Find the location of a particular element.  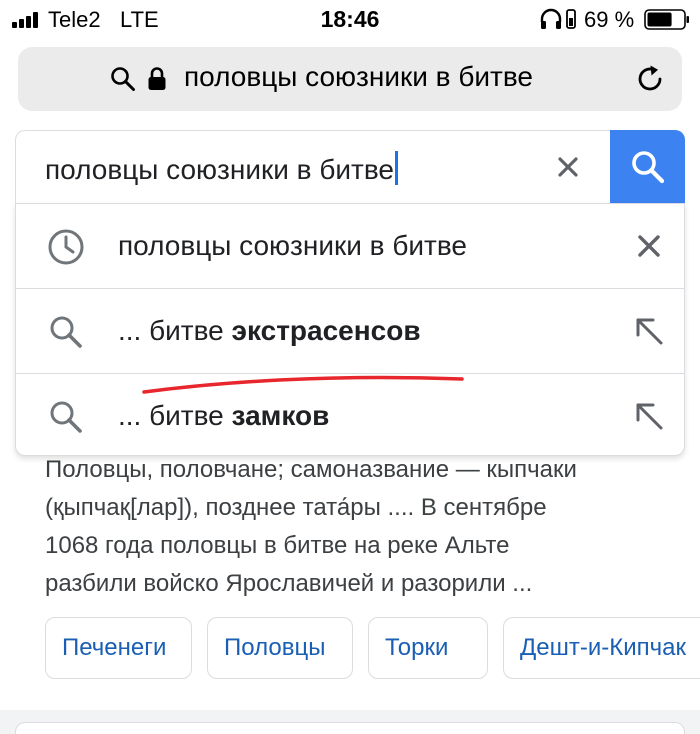

search-input: половцы союзники в битве is located at coordinates (221, 168).